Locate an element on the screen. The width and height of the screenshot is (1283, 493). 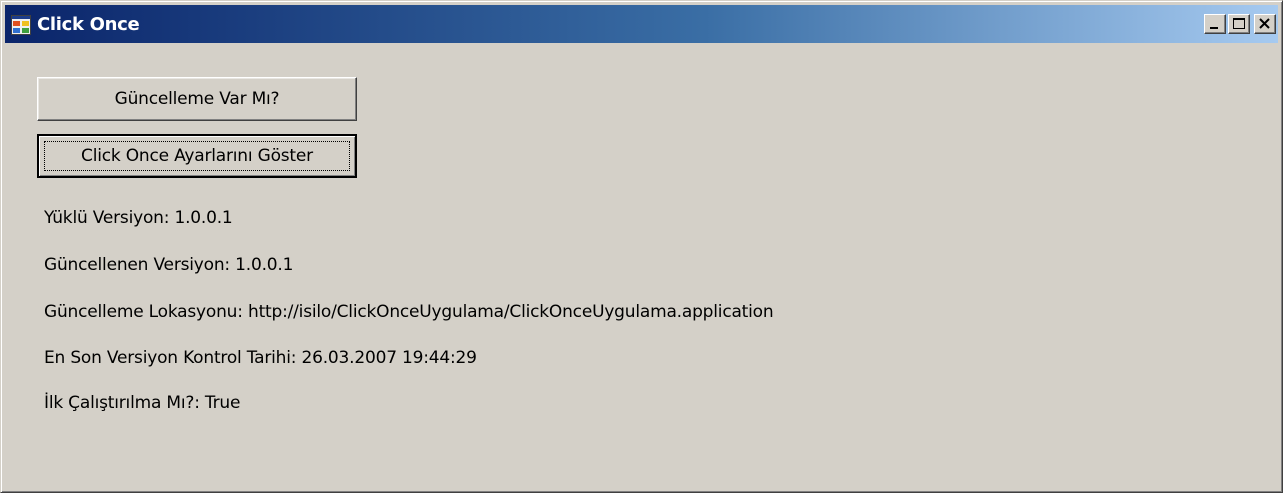
first-run-label: İlk Çalıştırılma Mı?: True is located at coordinates (142, 403).